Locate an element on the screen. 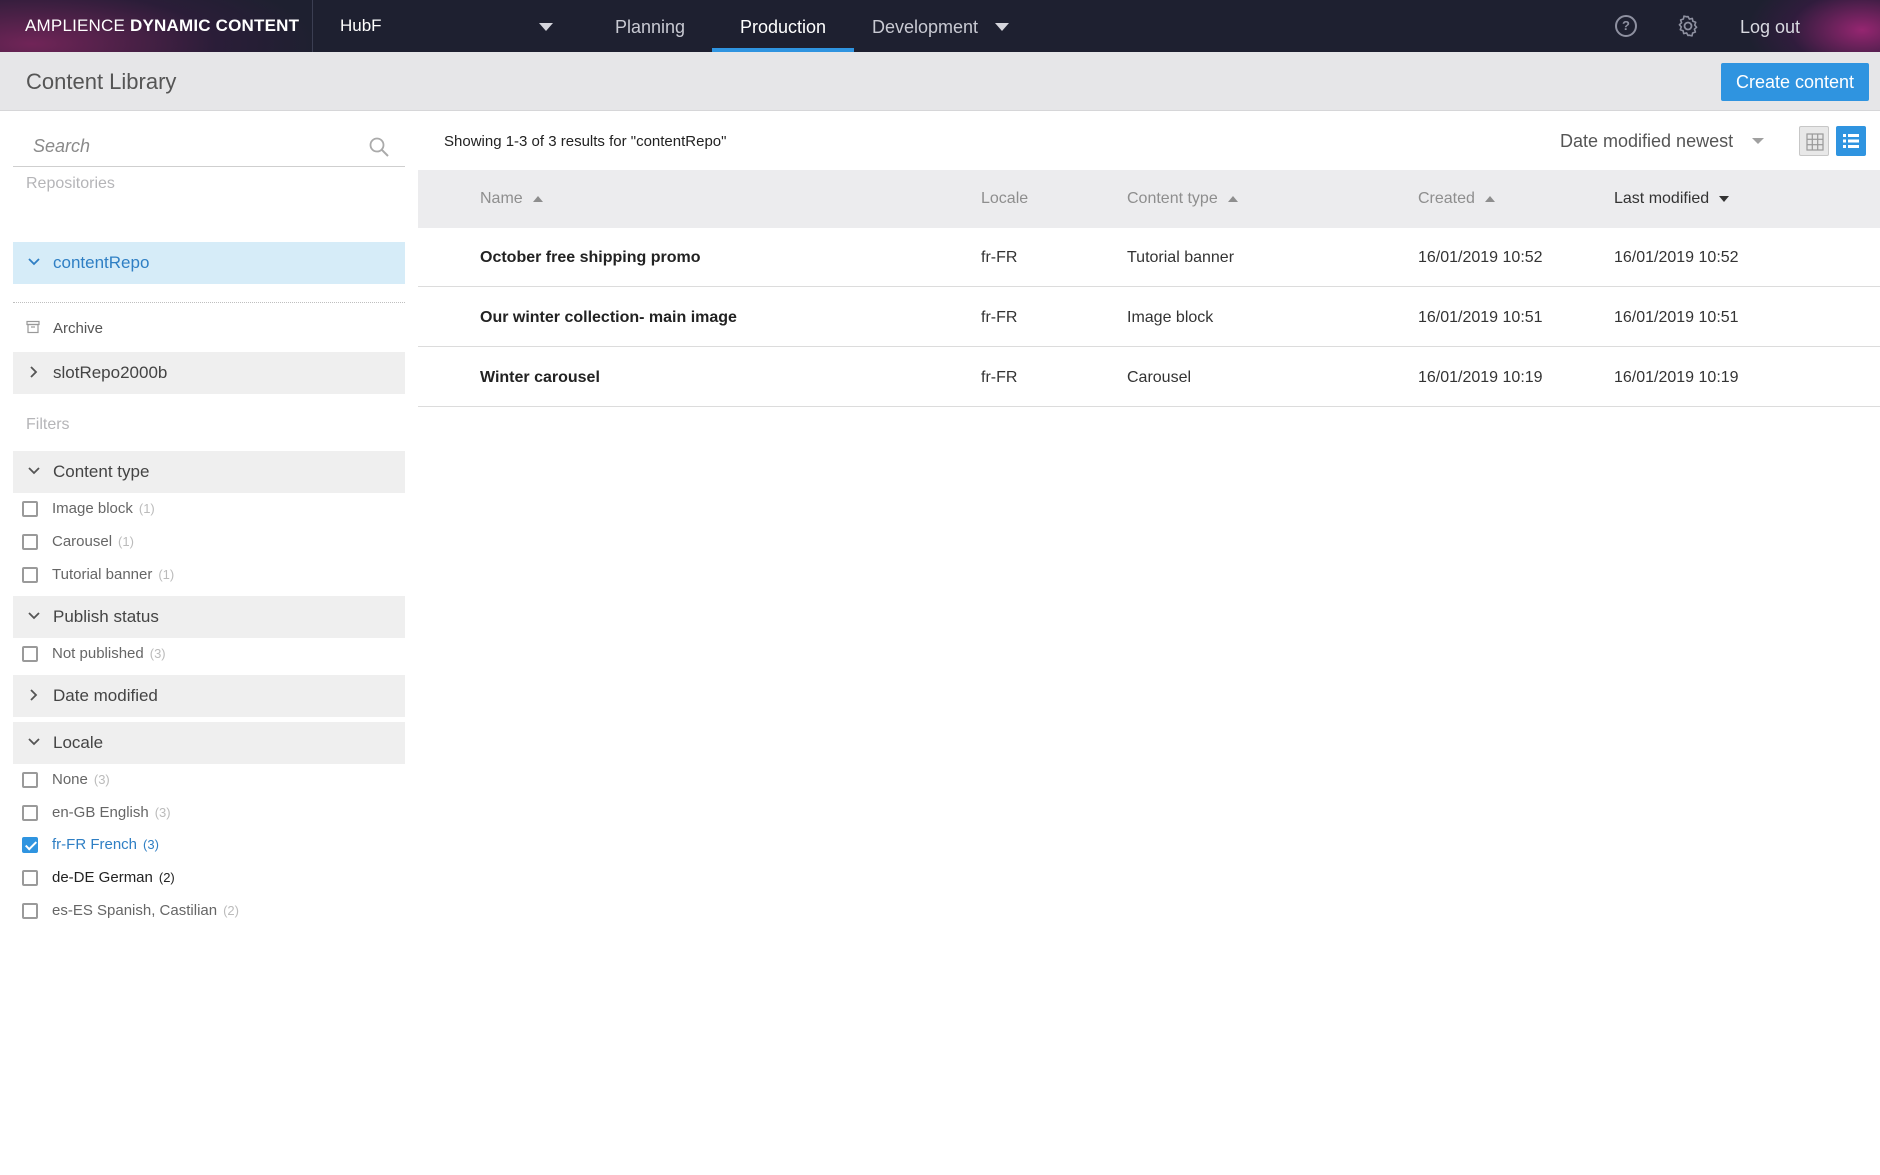 The height and width of the screenshot is (1175, 1880). create-content-button: Create content is located at coordinates (1795, 82).